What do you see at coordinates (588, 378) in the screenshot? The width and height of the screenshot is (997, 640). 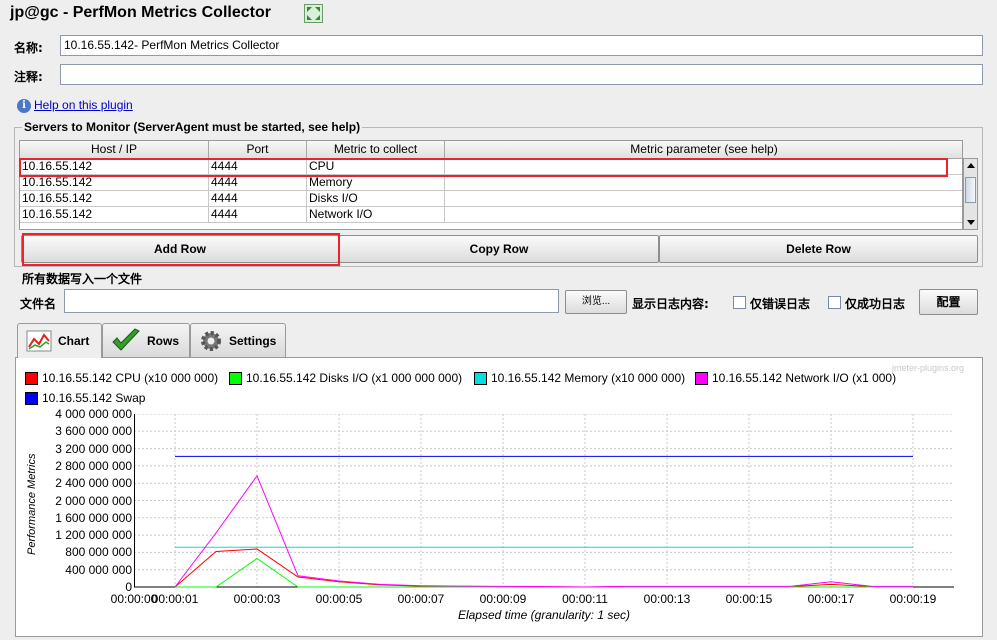 I see `legend-label: 10.16.55.142 Memory (x10 000 000)` at bounding box center [588, 378].